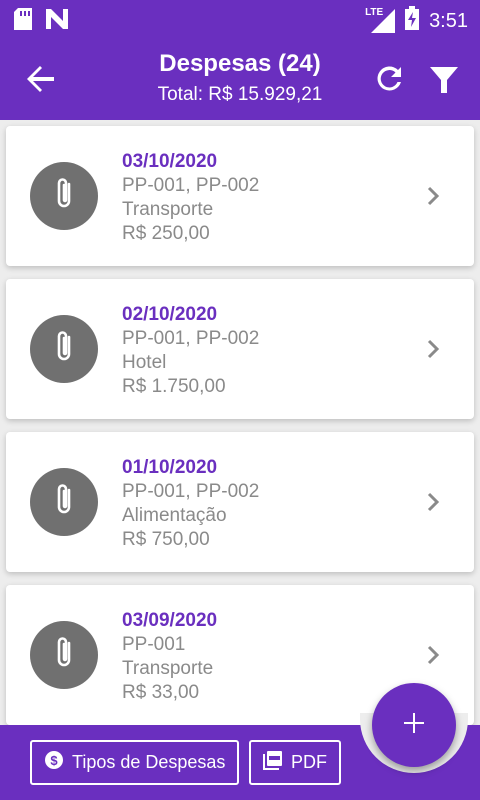  I want to click on pdf-label: PDF, so click(309, 762).